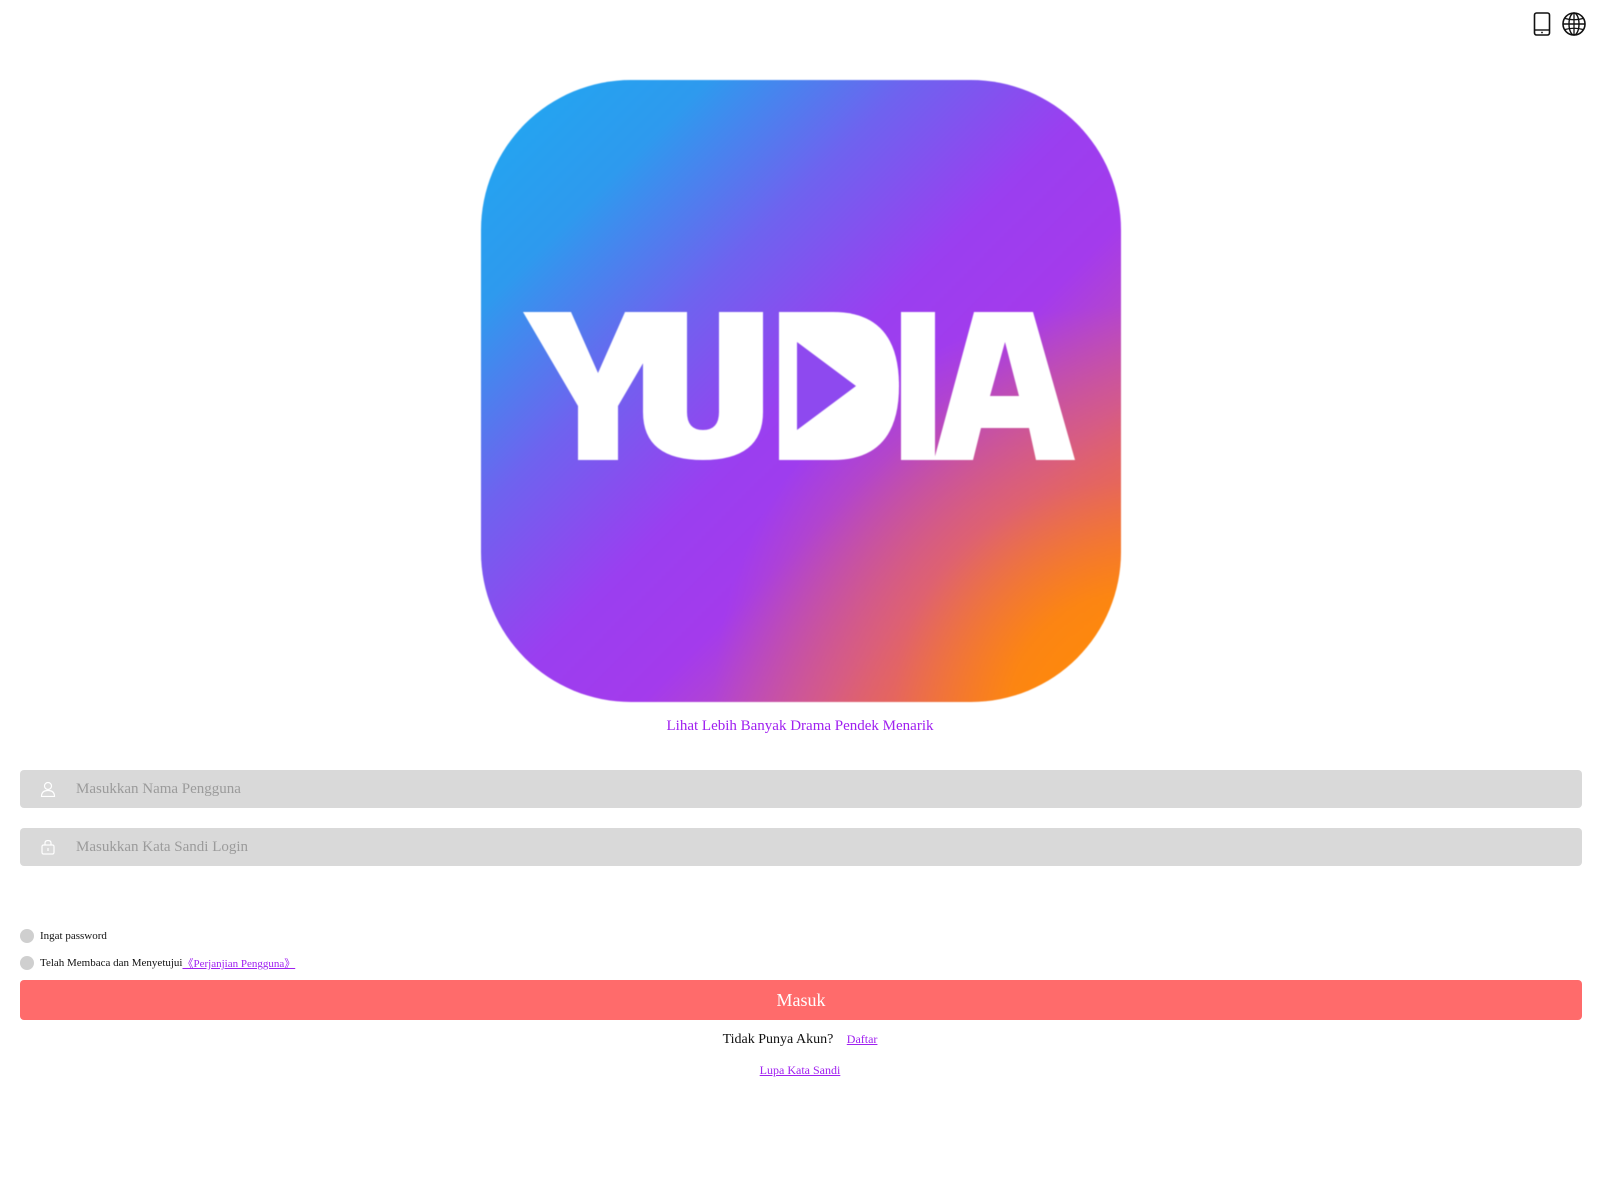  What do you see at coordinates (238, 963) in the screenshot?
I see `user-agreement-link: 《Perjanjian Pengguna》` at bounding box center [238, 963].